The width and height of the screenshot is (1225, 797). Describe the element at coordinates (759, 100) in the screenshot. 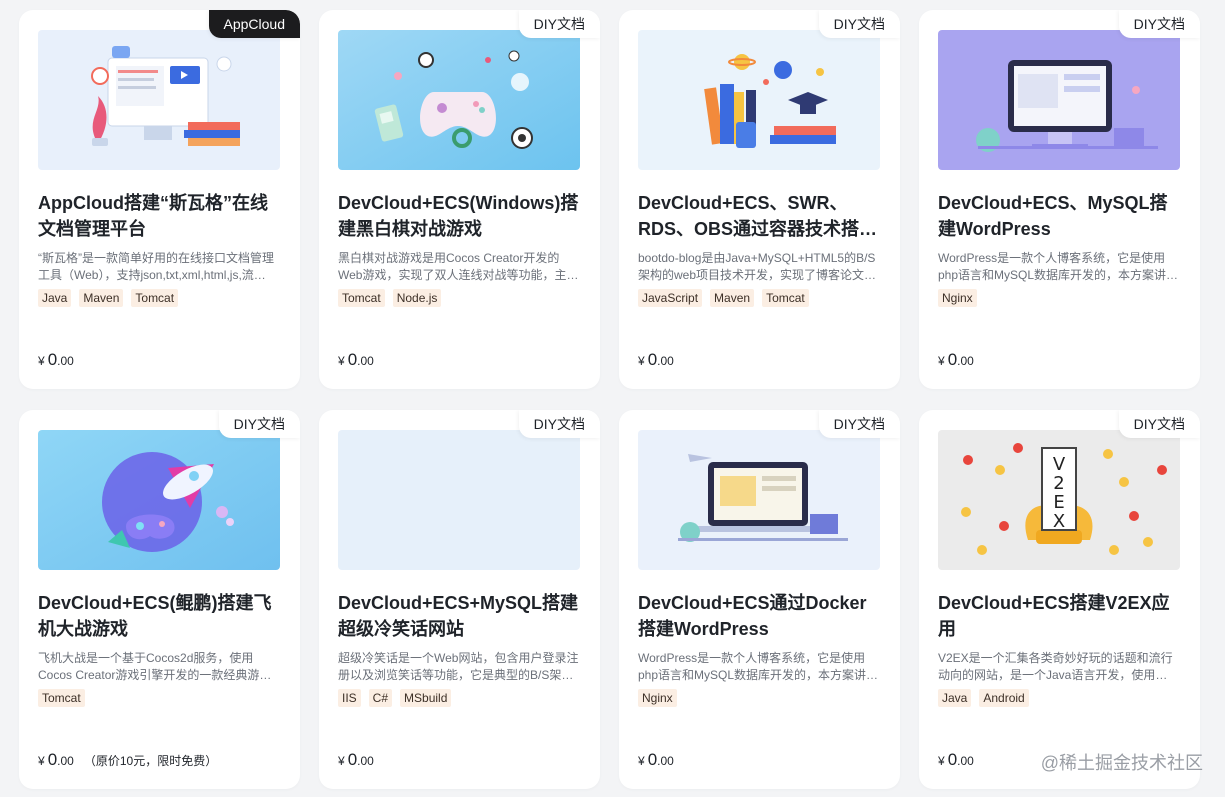

I see `card-thumbnail-books-illustration` at that location.